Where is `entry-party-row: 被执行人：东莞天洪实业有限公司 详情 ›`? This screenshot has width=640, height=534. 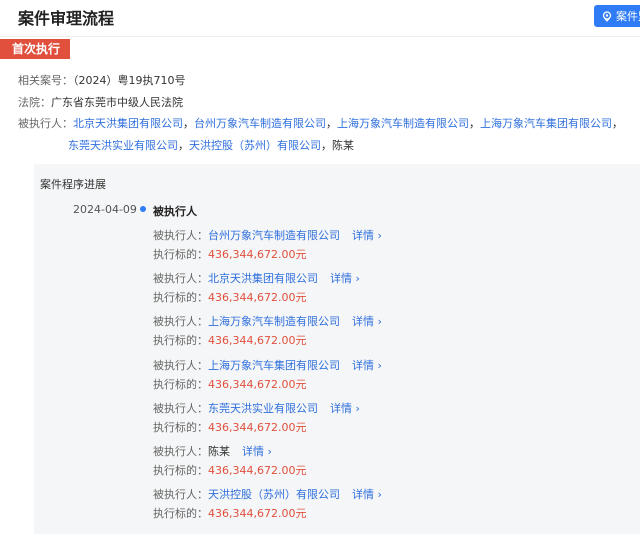 entry-party-row: 被执行人：东莞天洪实业有限公司 详情 › is located at coordinates (256, 408).